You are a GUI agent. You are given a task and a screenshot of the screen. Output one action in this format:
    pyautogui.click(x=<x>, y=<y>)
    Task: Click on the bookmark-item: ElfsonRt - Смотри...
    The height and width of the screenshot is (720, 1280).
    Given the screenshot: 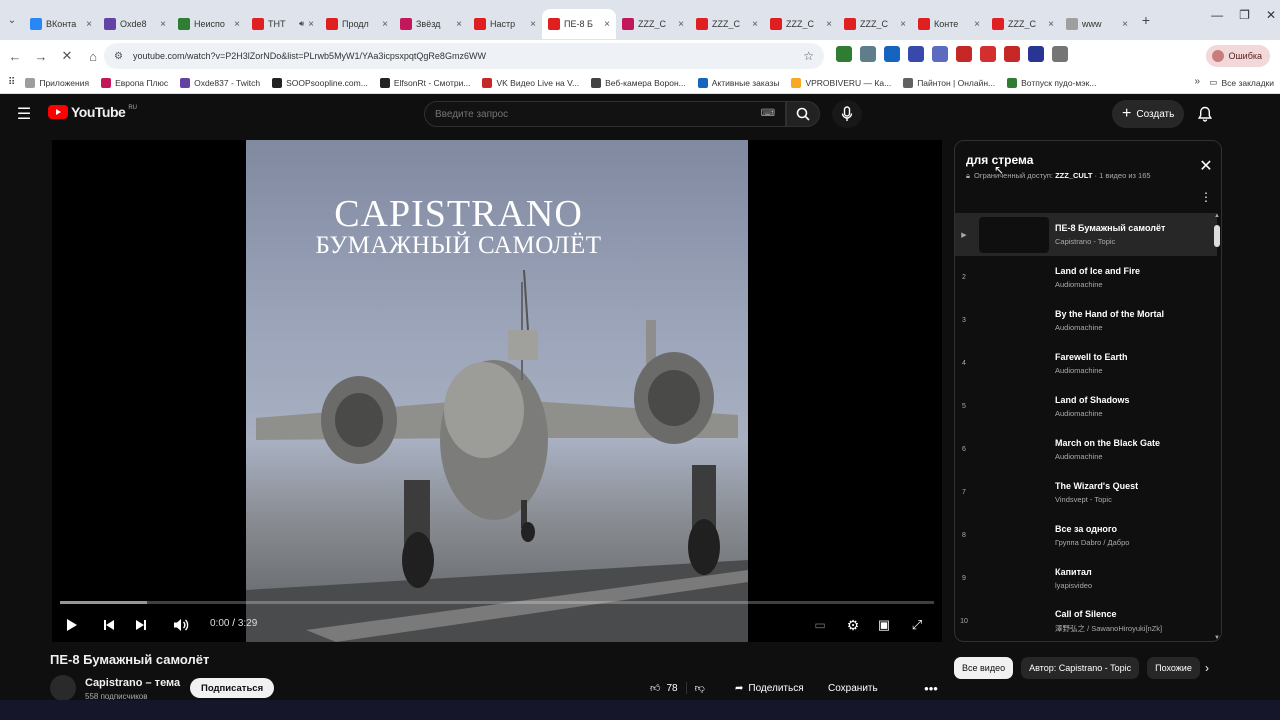 What is the action you would take?
    pyautogui.click(x=424, y=82)
    